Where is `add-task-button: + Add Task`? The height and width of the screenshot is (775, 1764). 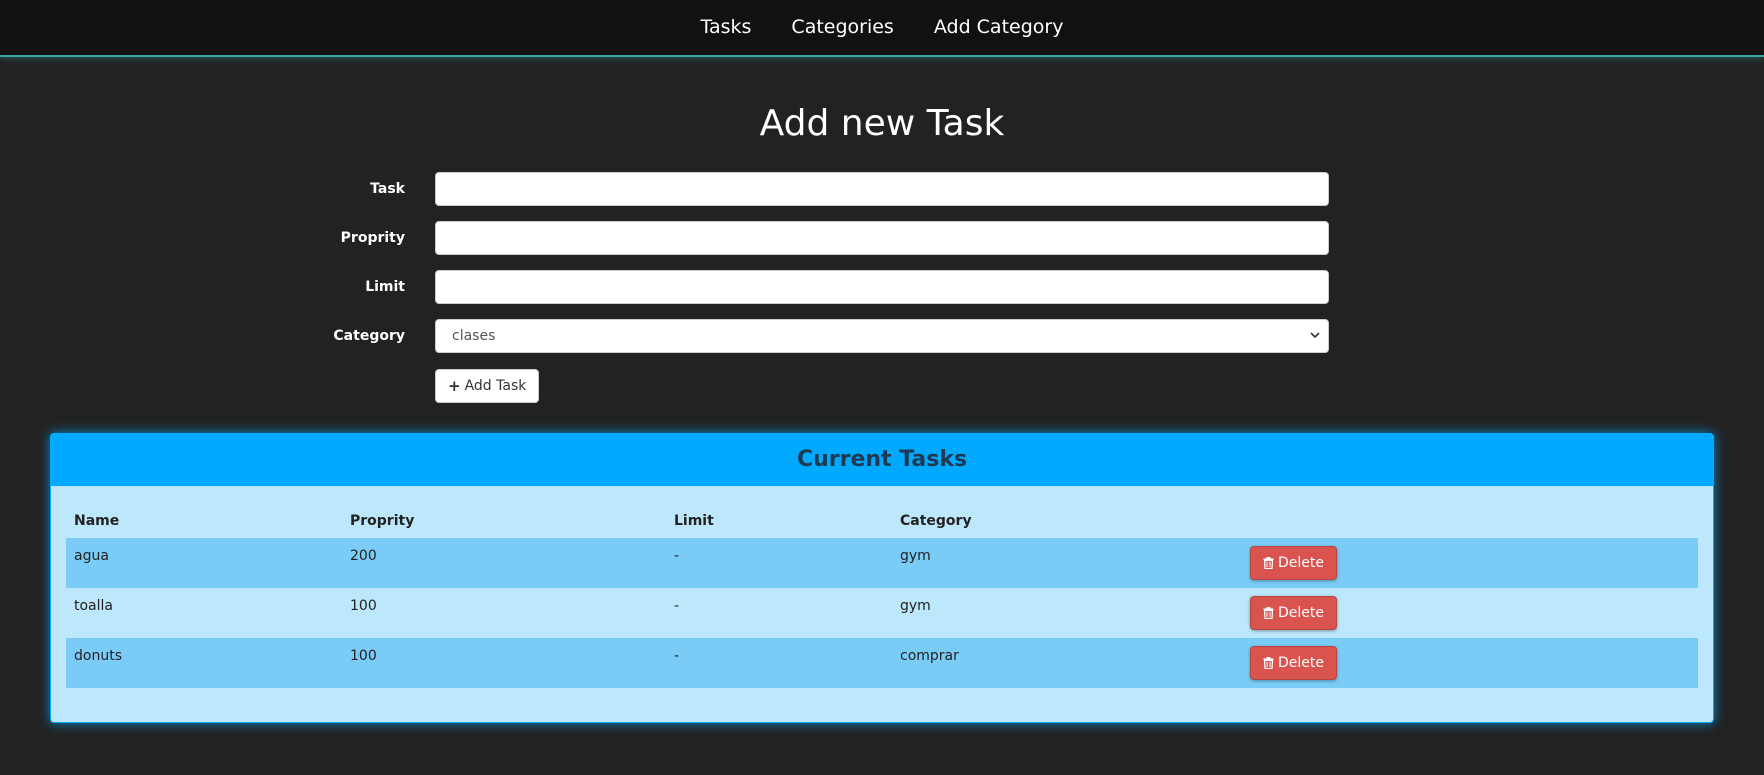 add-task-button: + Add Task is located at coordinates (487, 386).